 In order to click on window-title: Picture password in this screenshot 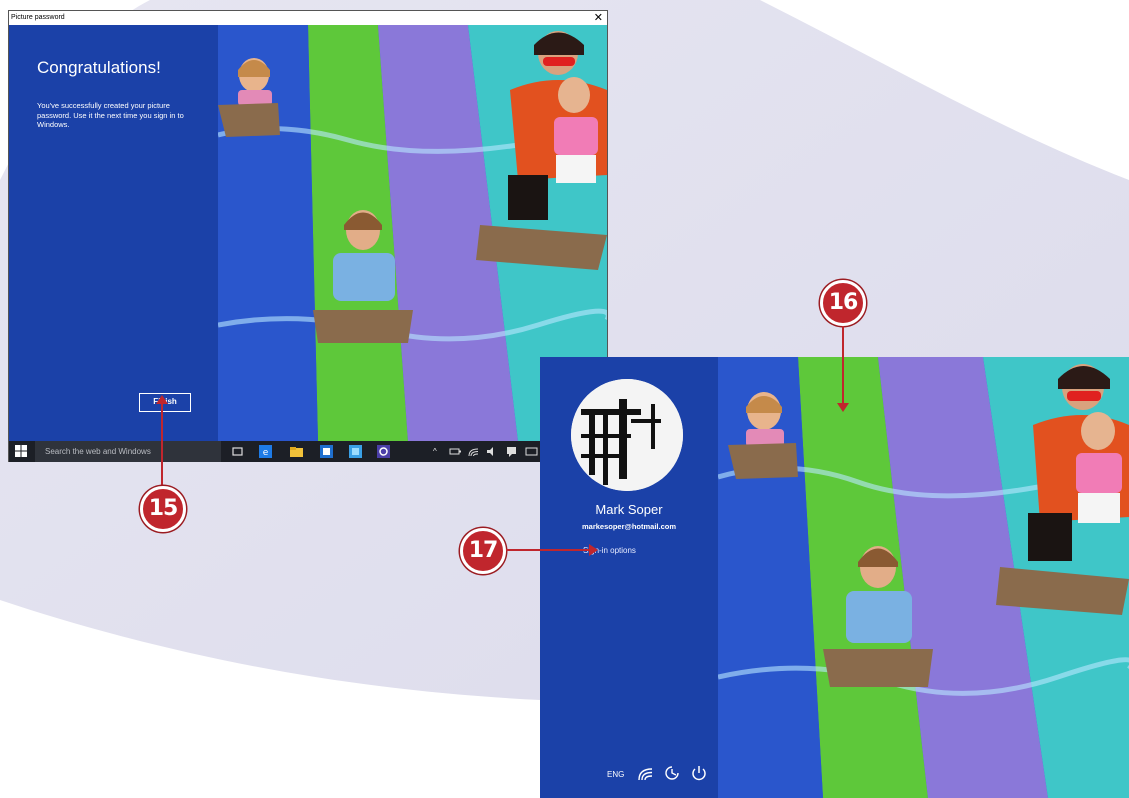, I will do `click(308, 18)`.